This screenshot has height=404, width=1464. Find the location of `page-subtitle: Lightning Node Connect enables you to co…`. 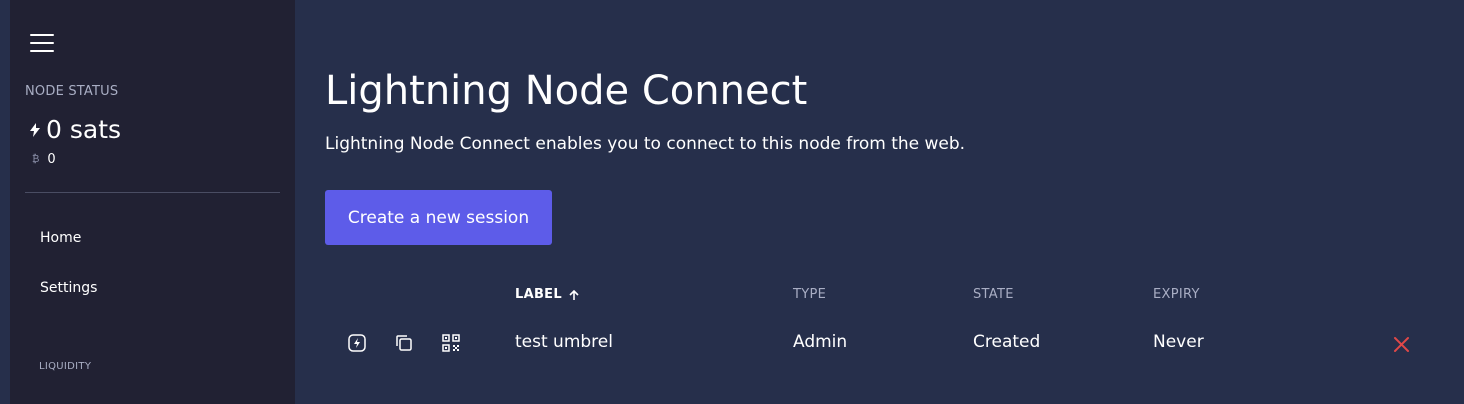

page-subtitle: Lightning Node Connect enables you to co… is located at coordinates (645, 144).